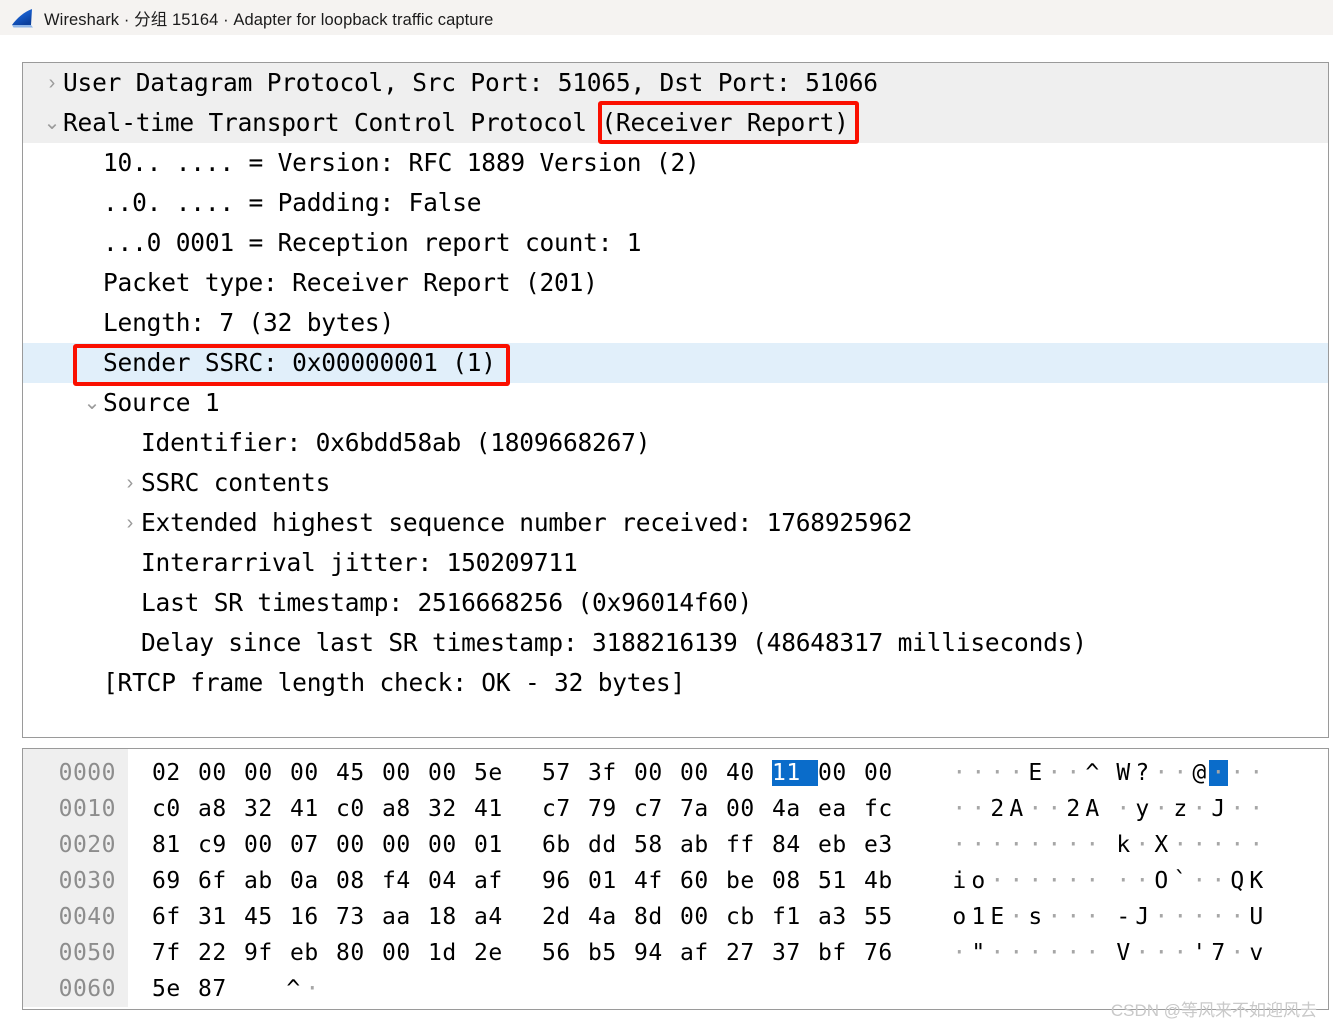  Describe the element at coordinates (675, 243) in the screenshot. I see `detail-row: ·...0 0001 = Reception report count: 1` at that location.